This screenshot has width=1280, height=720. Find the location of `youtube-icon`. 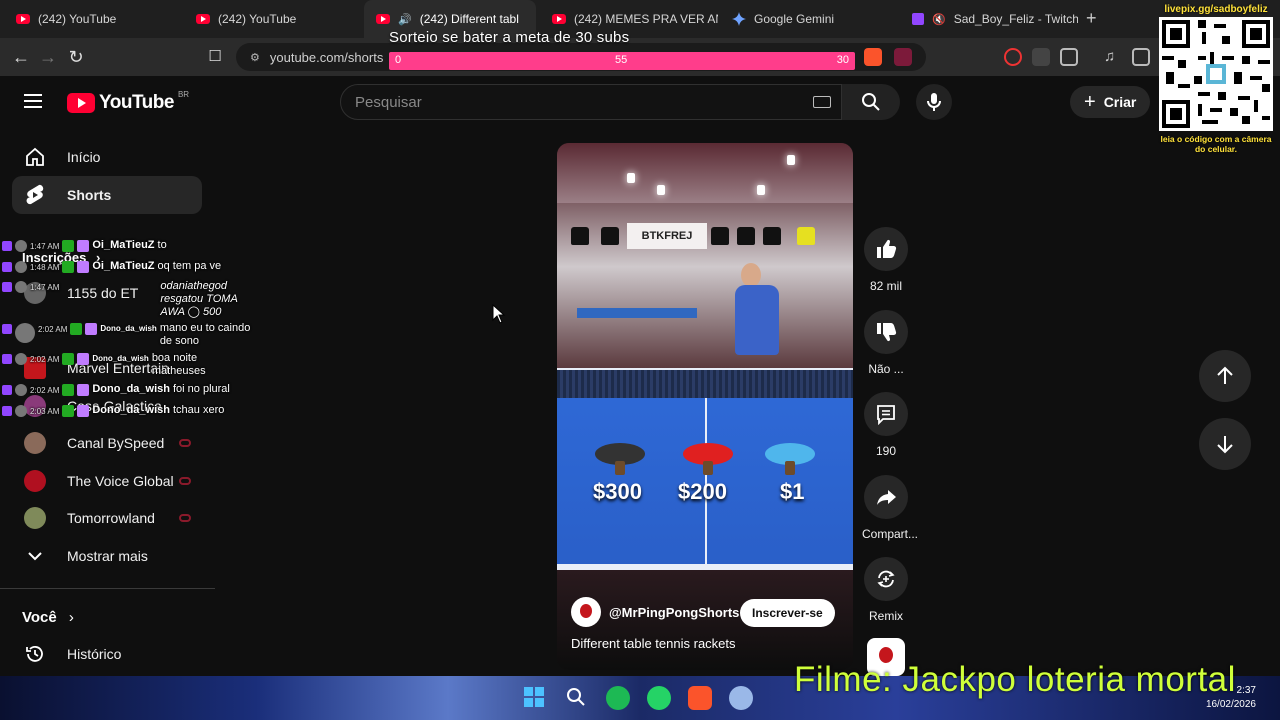

youtube-icon is located at coordinates (383, 19).